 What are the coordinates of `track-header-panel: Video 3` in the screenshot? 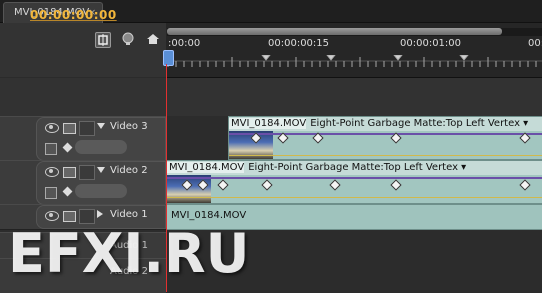 It's located at (101, 139).